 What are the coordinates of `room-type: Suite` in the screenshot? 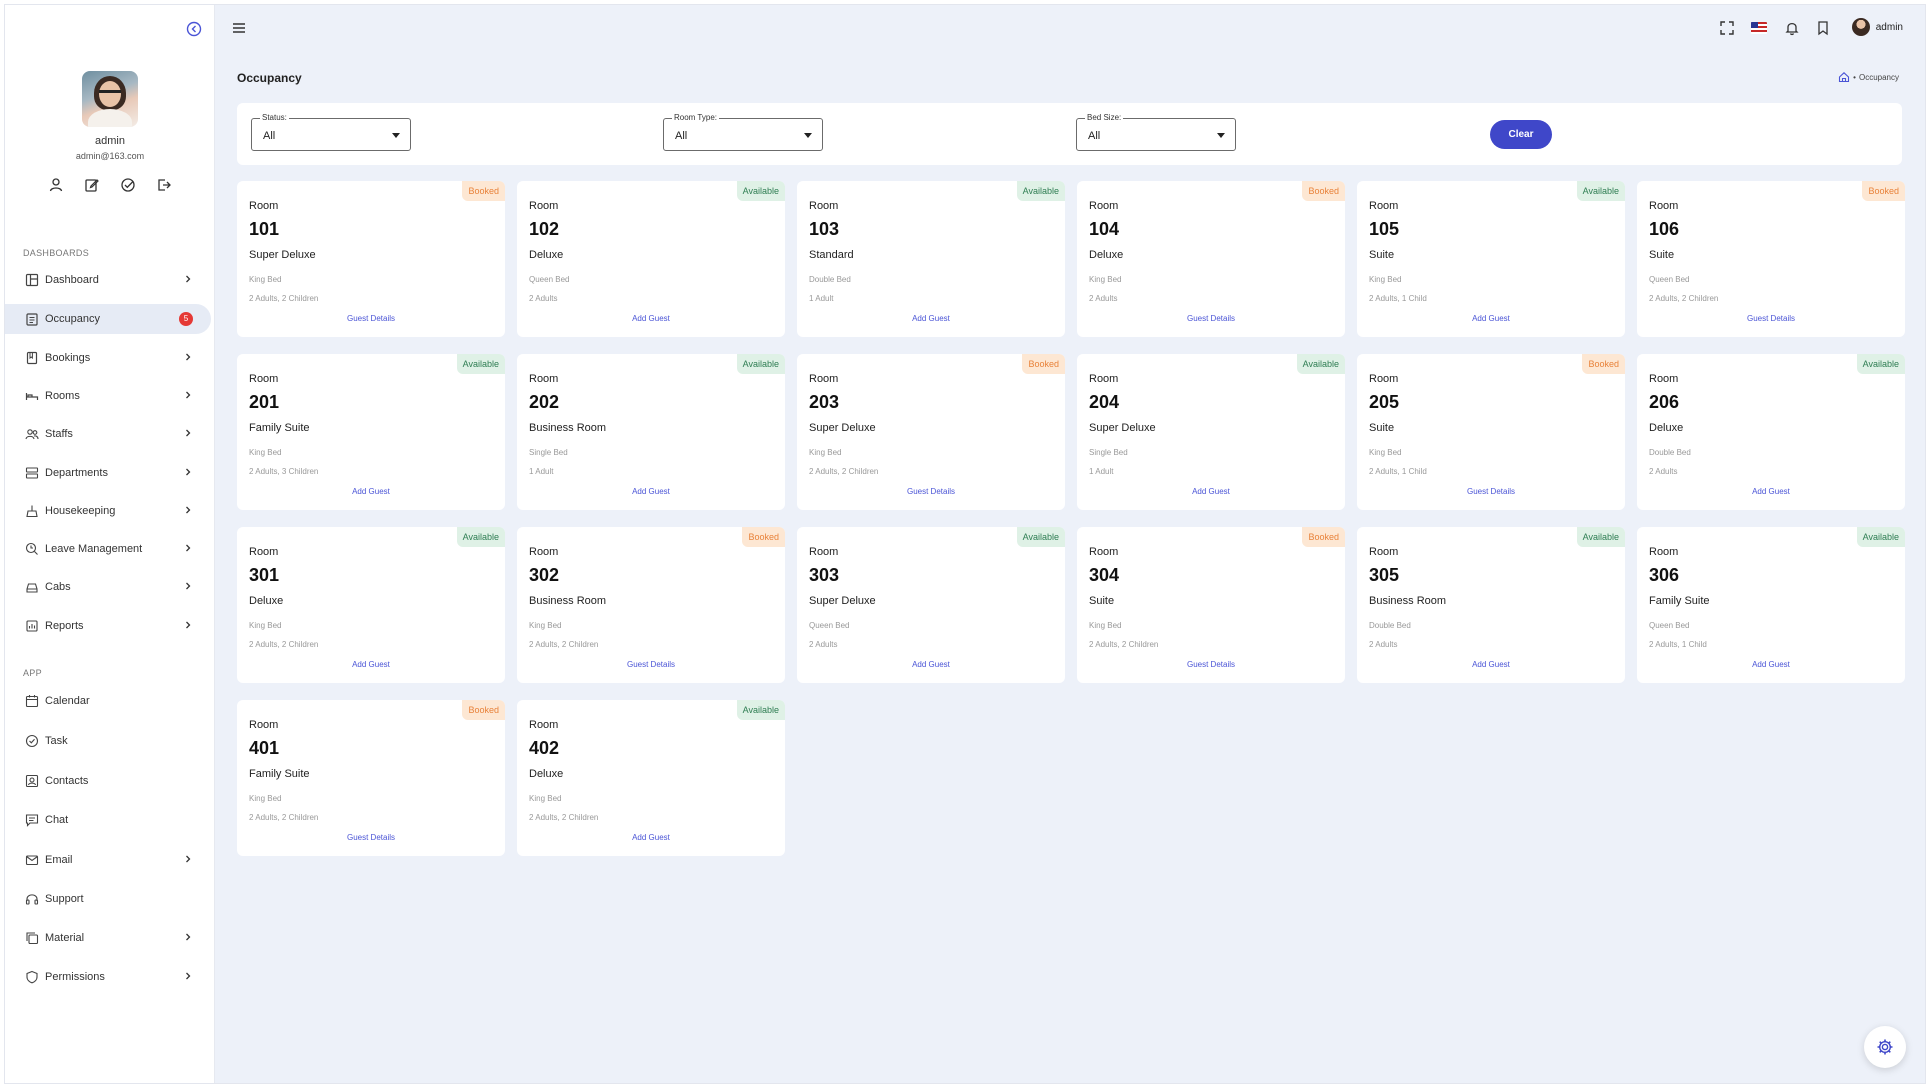 It's located at (1662, 255).